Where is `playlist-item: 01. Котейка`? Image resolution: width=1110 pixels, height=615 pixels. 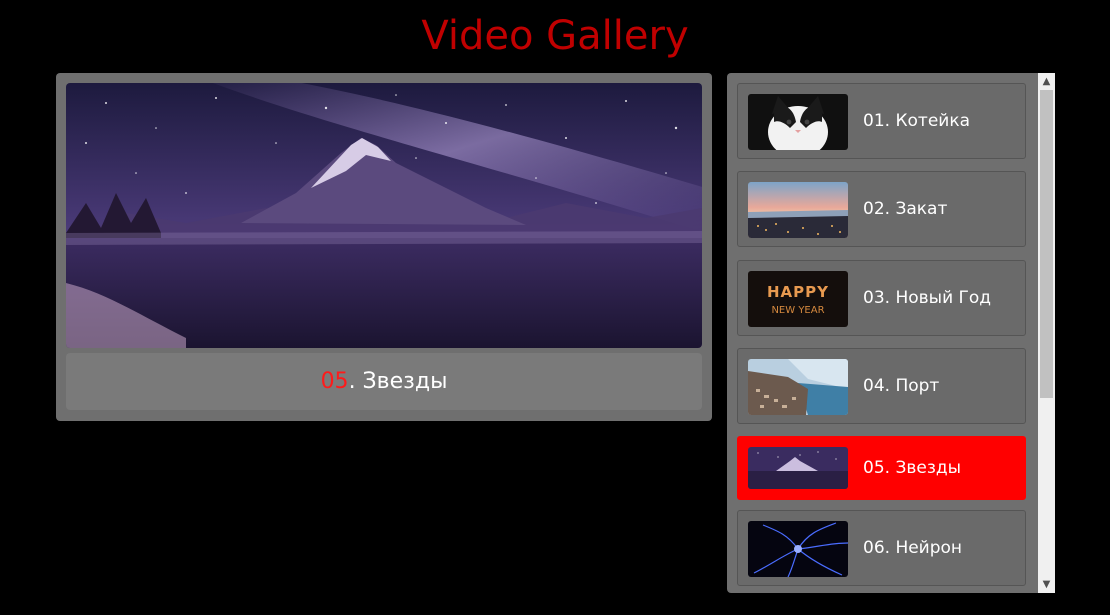 playlist-item: 01. Котейка is located at coordinates (881, 121).